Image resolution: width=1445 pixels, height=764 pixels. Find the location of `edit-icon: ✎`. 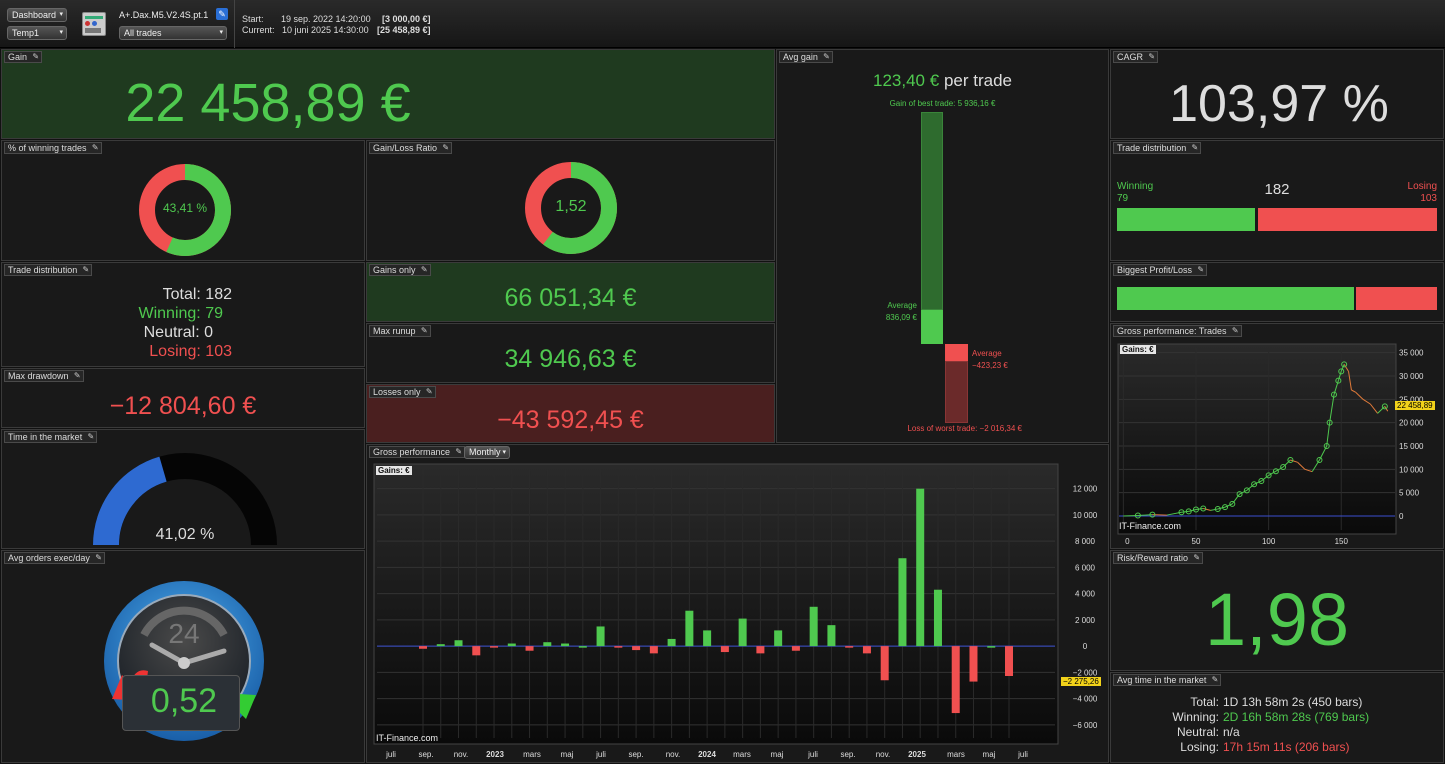

edit-icon: ✎ is located at coordinates (222, 14).